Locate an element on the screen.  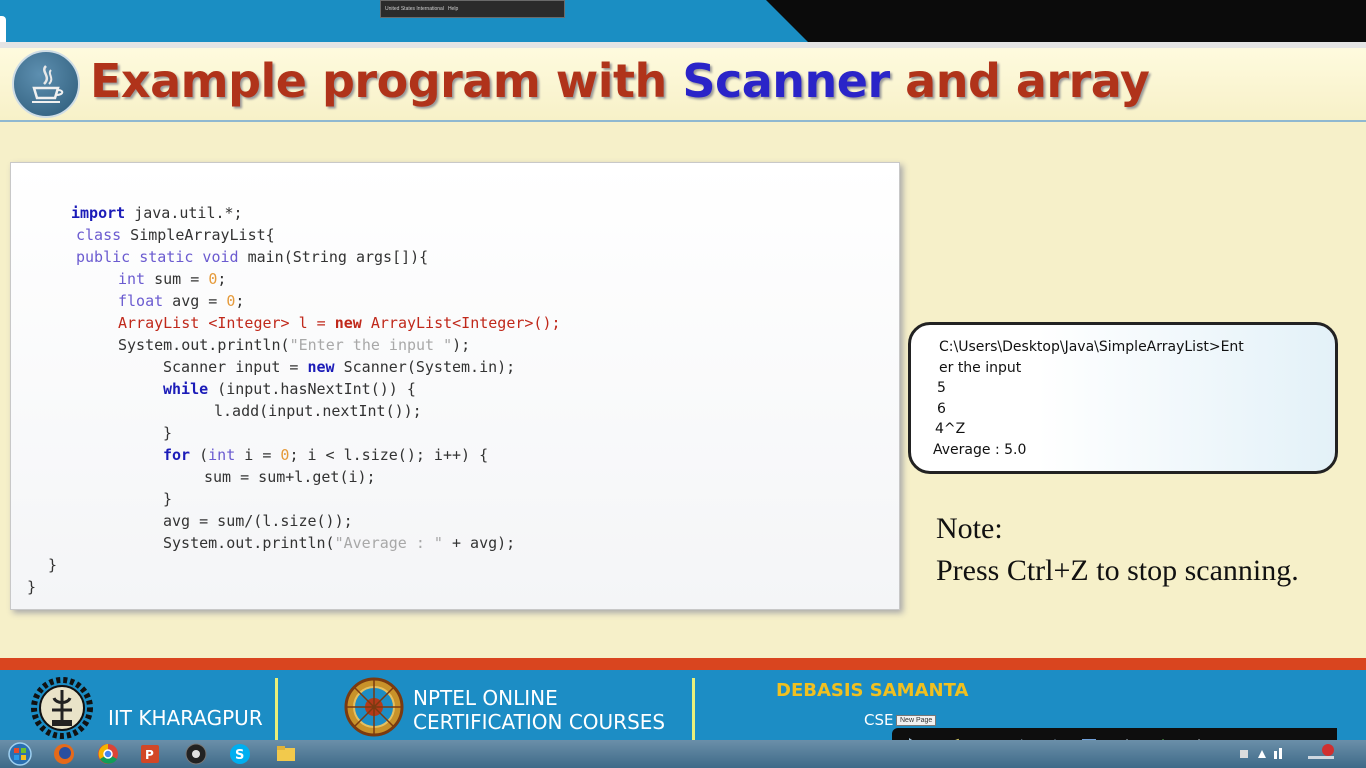
taskbar-skype: S is located at coordinates (240, 754).